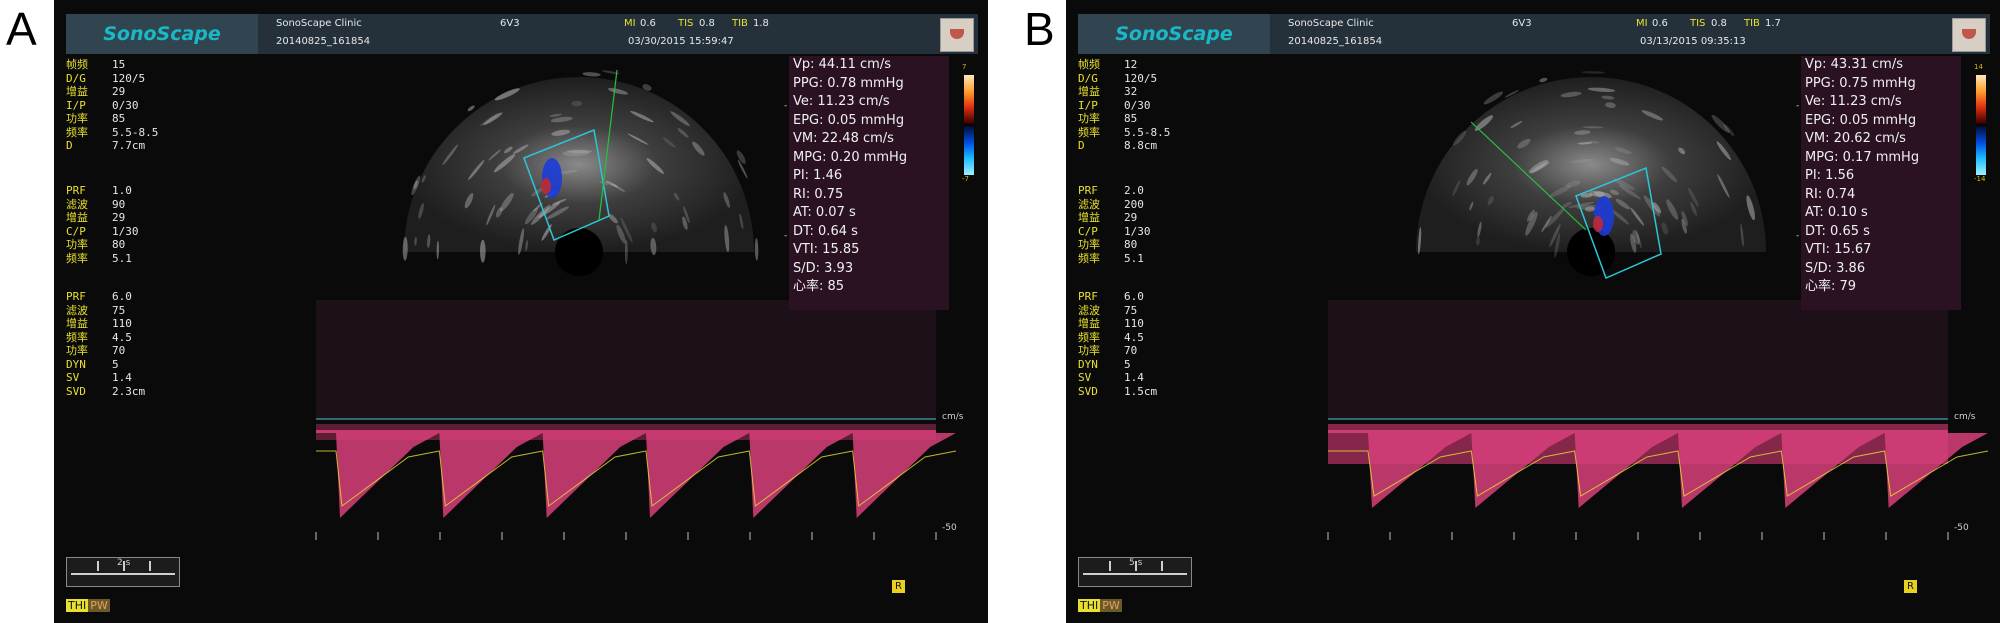 The height and width of the screenshot is (623, 2000). I want to click on measurement-row: PPG: 0.78 mmHg, so click(869, 84).